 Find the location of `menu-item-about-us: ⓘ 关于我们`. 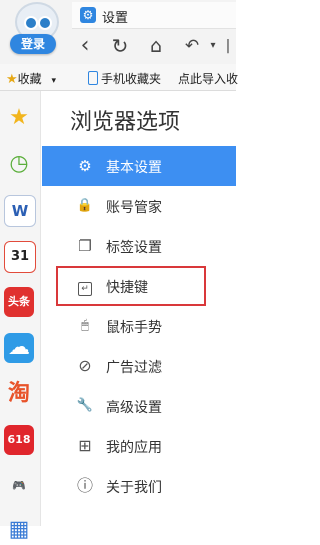

menu-item-about-us: ⓘ 关于我们 is located at coordinates (139, 486).